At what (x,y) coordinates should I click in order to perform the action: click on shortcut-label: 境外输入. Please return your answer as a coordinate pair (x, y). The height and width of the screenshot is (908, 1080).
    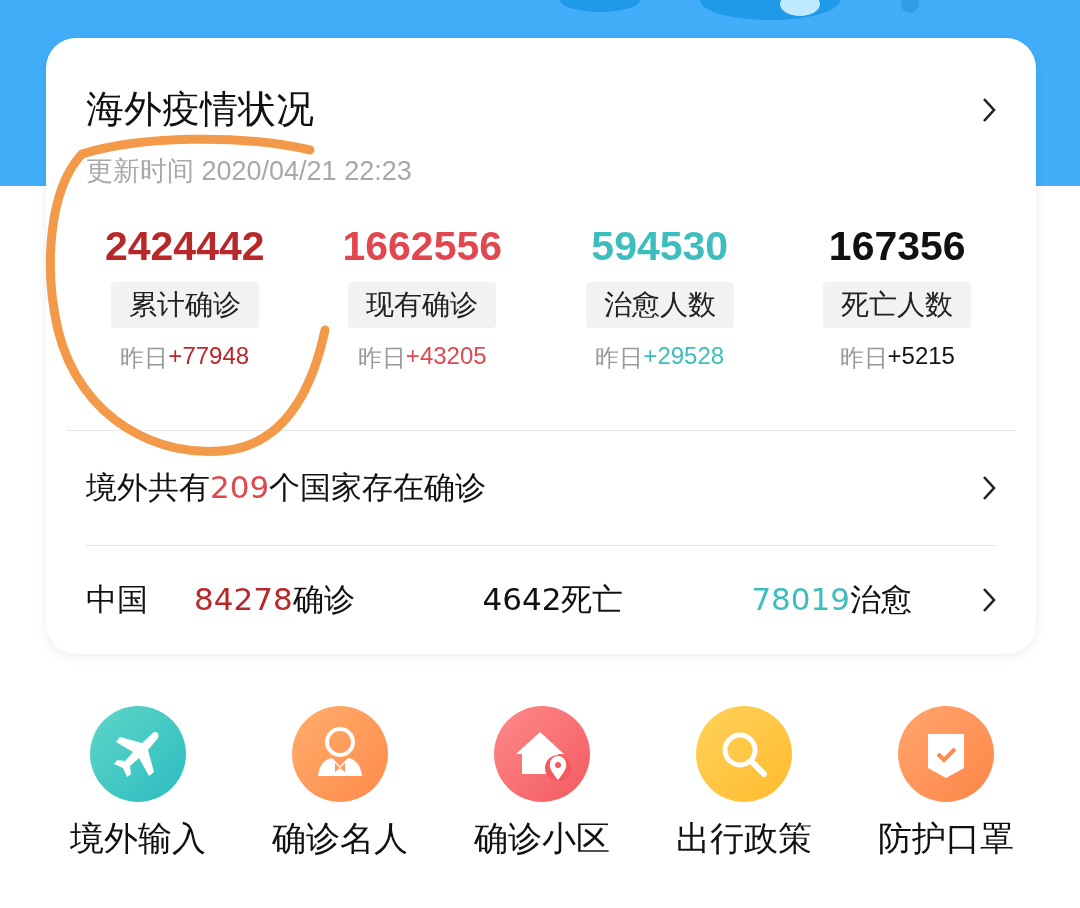
    Looking at the image, I should click on (138, 839).